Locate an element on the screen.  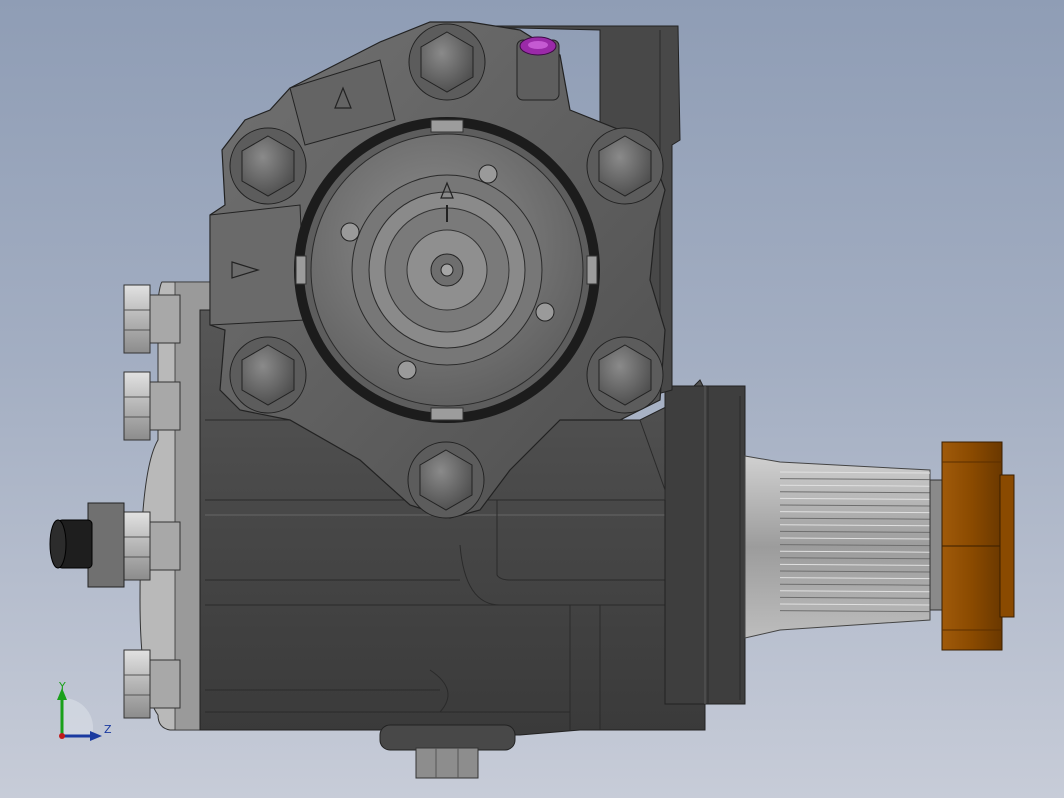
z-axis-head is located at coordinates (96, 736).